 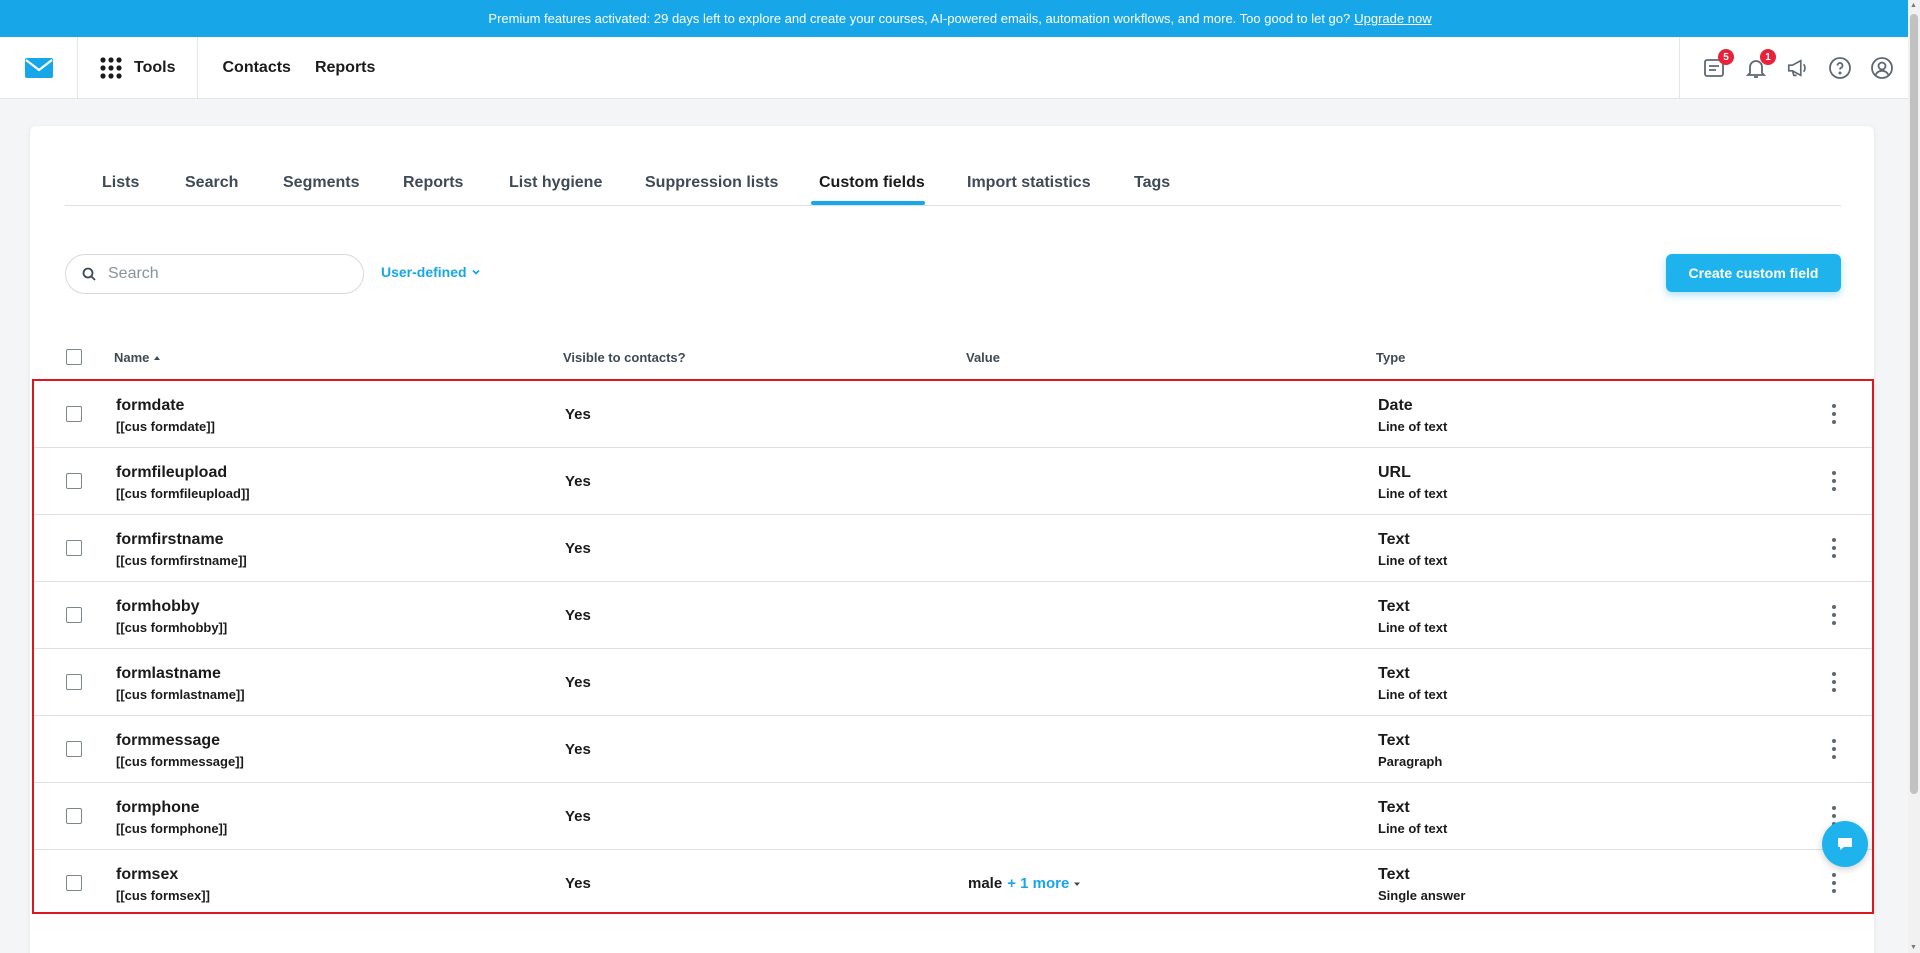 What do you see at coordinates (181, 549) in the screenshot?
I see `field-name-cell: formfirstname [[cus formfirstname]]` at bounding box center [181, 549].